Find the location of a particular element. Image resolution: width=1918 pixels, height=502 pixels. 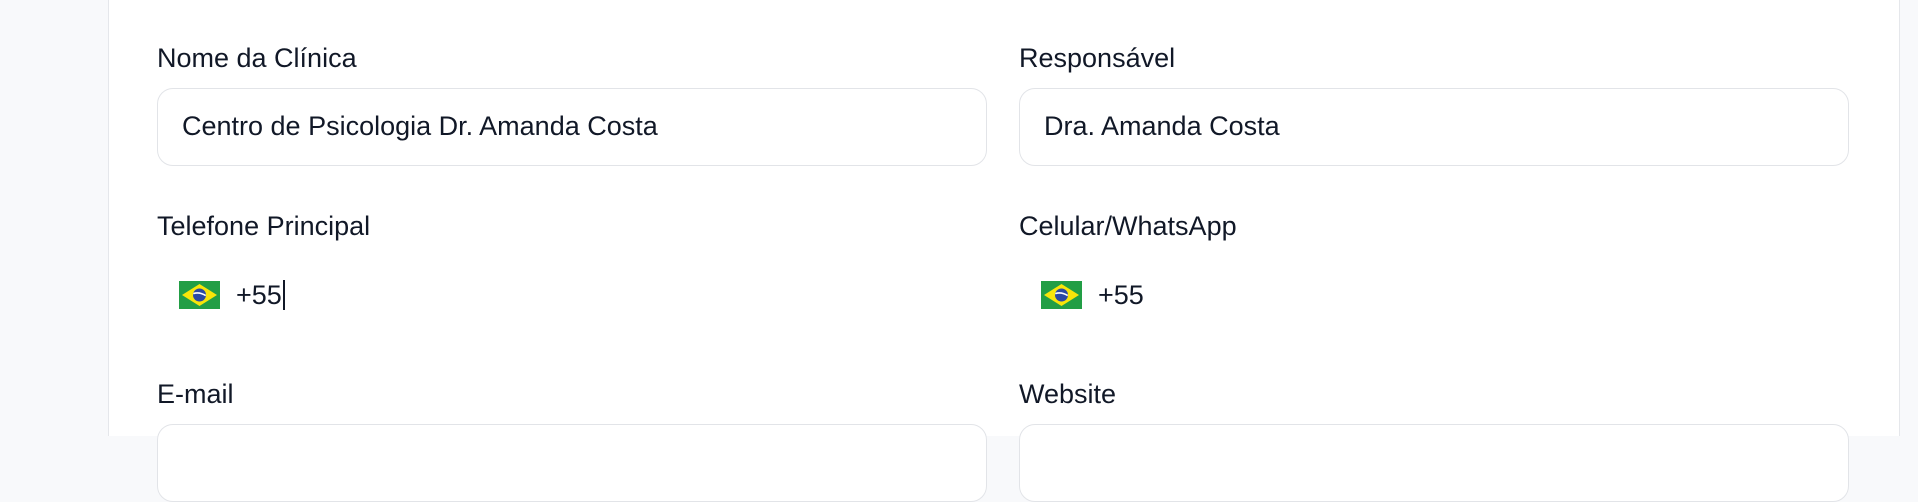

website-label: Website is located at coordinates (1068, 394).